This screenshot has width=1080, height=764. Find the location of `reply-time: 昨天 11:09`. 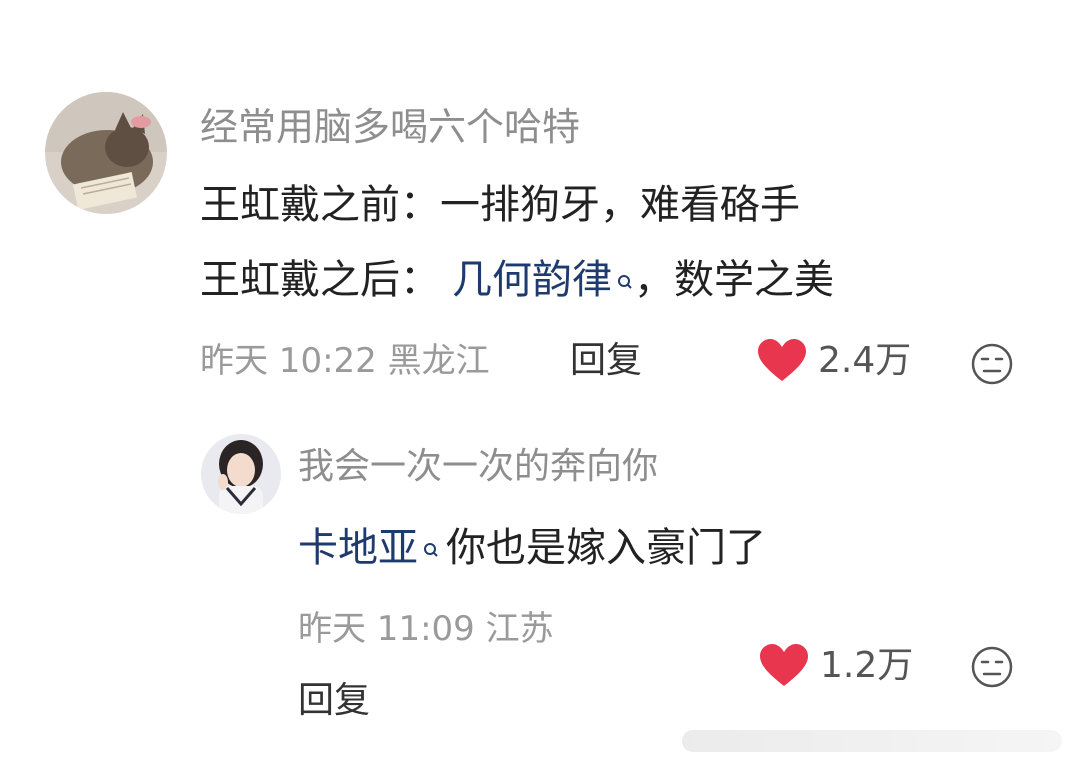

reply-time: 昨天 11:09 is located at coordinates (386, 629).